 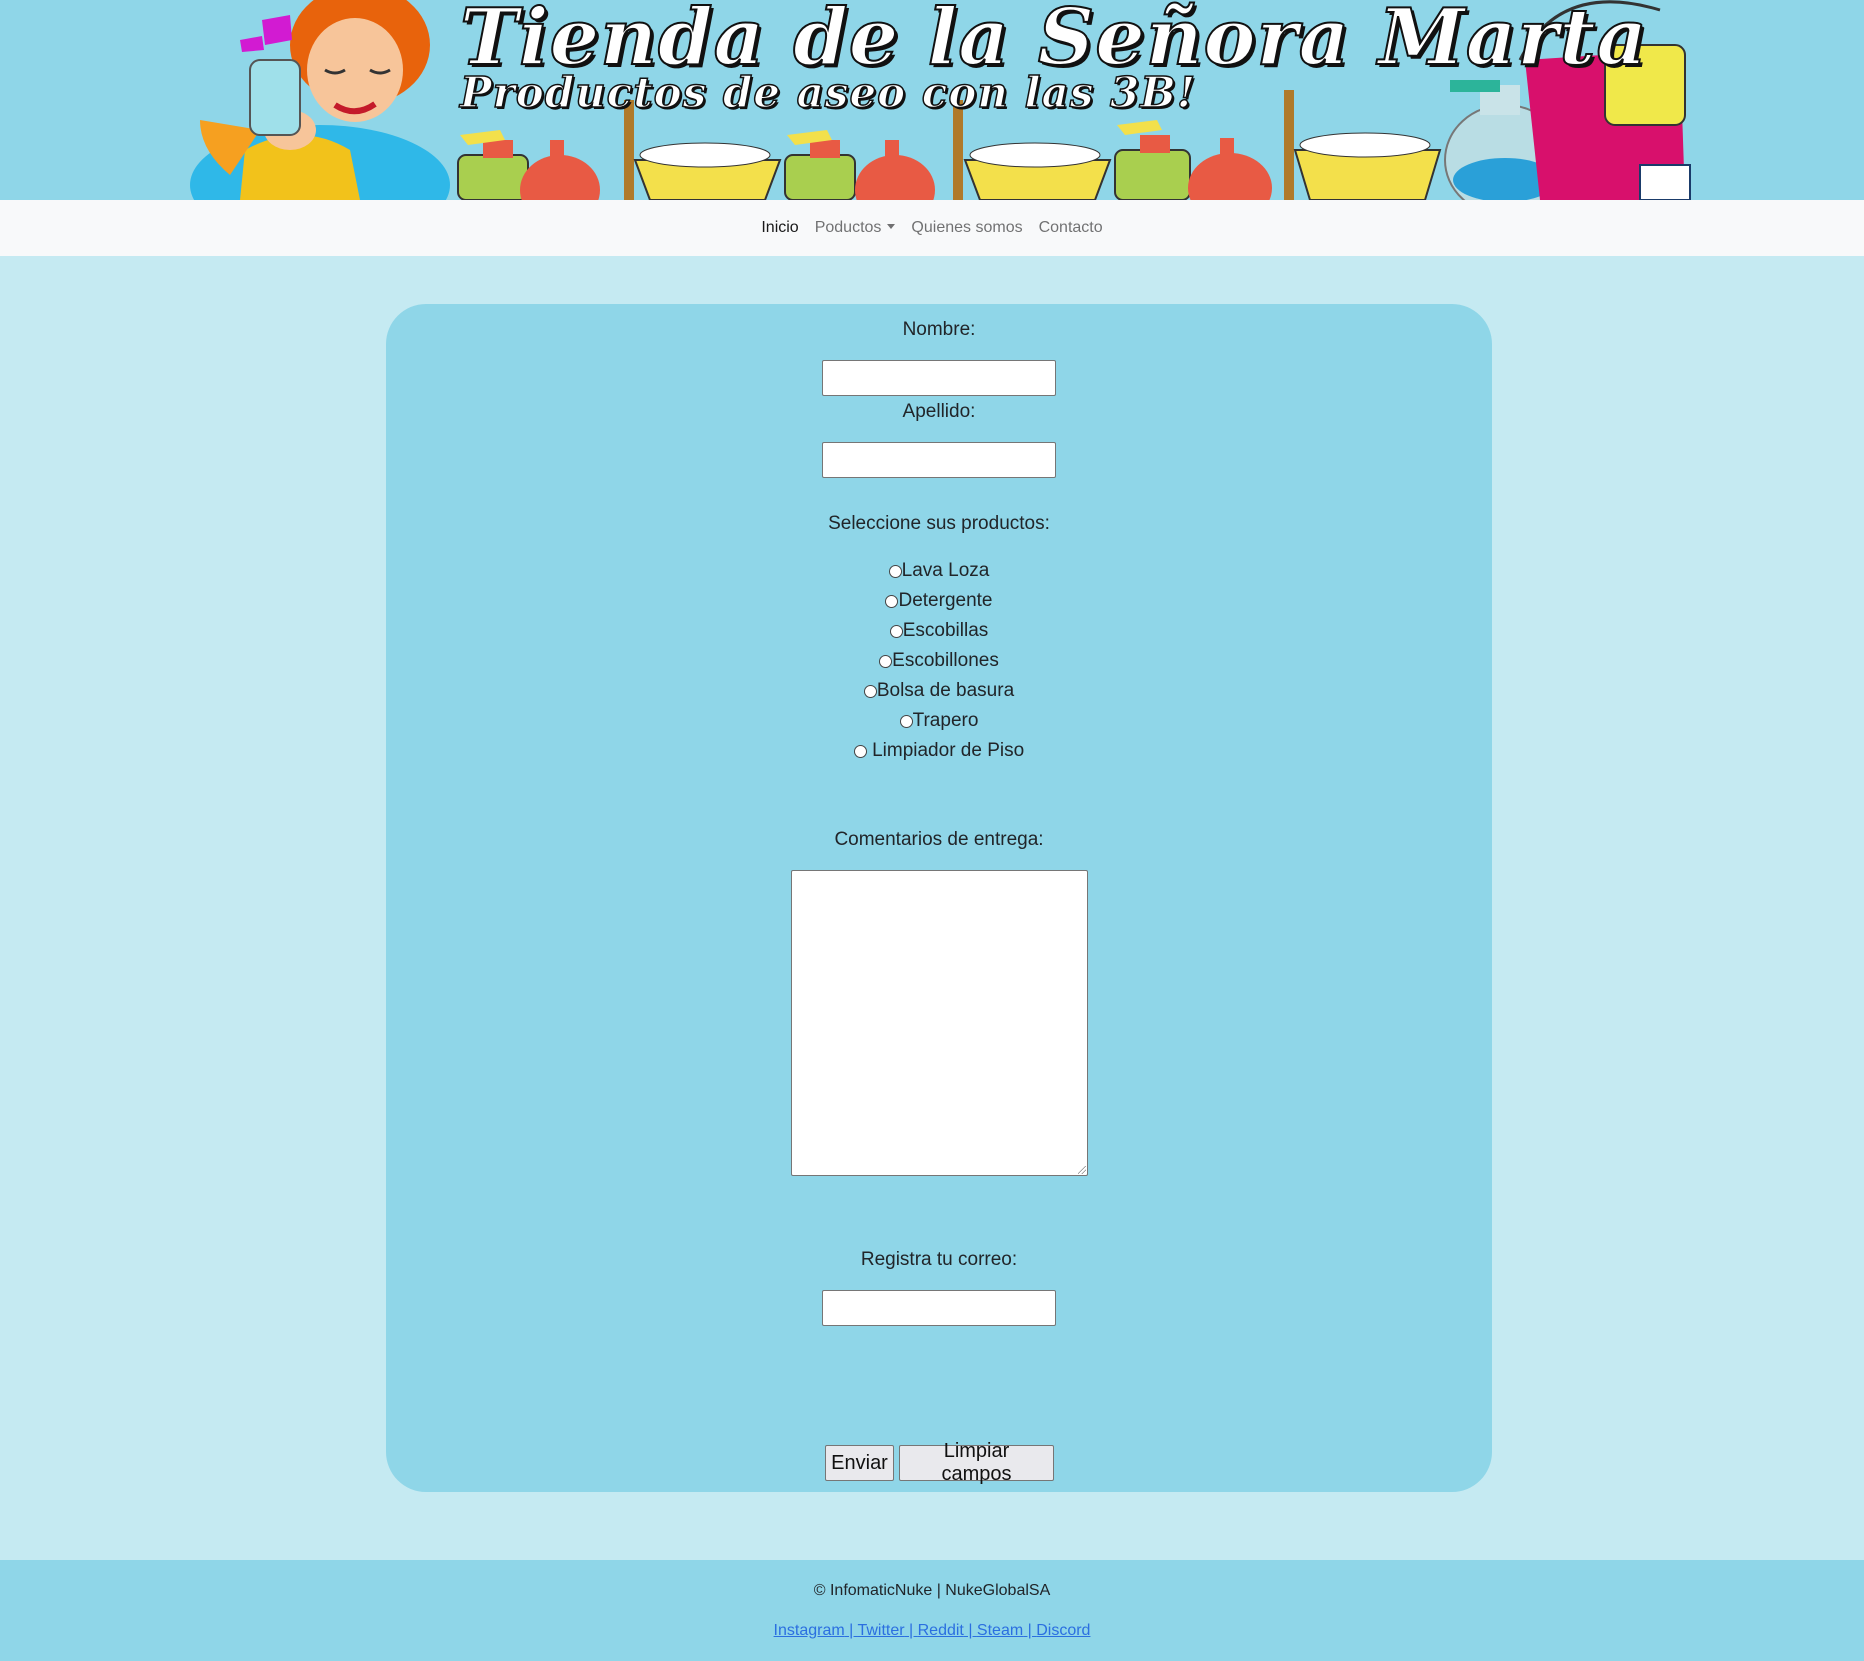 What do you see at coordinates (809, 1630) in the screenshot?
I see `instagram-link: Instagram` at bounding box center [809, 1630].